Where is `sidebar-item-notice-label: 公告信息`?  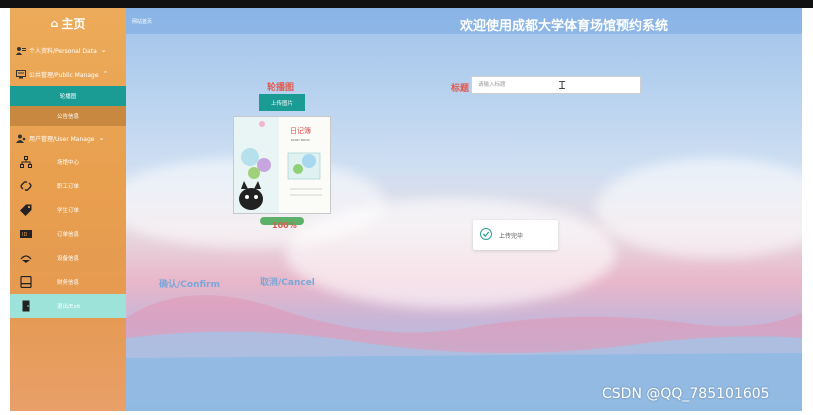 sidebar-item-notice-label: 公告信息 is located at coordinates (67, 117).